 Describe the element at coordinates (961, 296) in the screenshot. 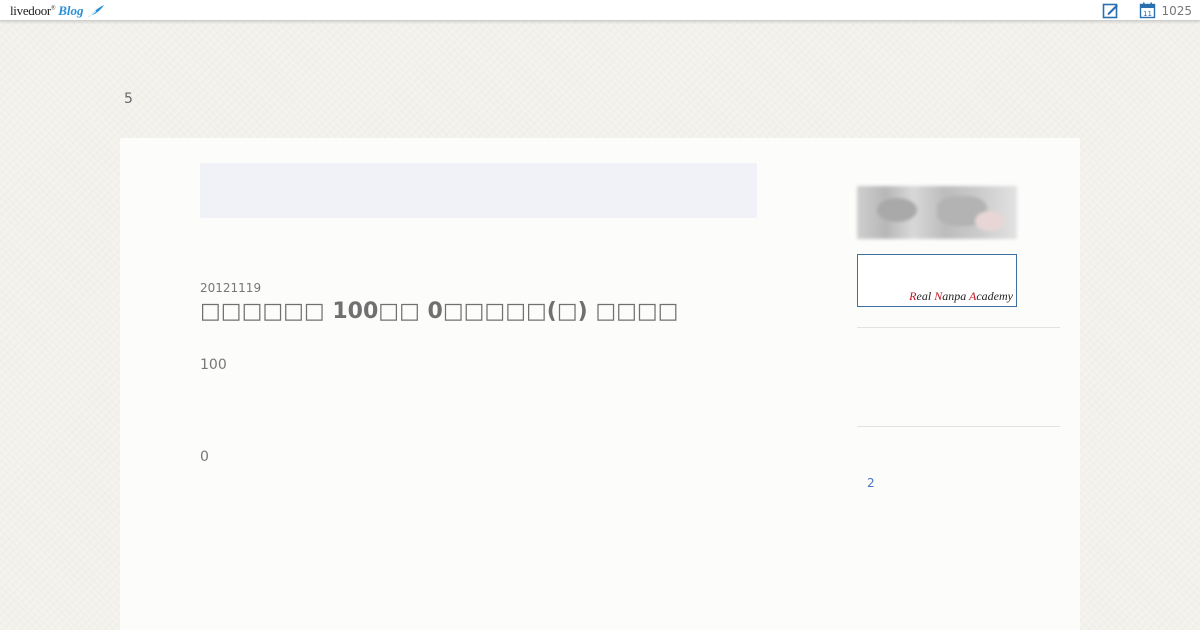

I see `banner-text: Real Nanpa Academy` at that location.